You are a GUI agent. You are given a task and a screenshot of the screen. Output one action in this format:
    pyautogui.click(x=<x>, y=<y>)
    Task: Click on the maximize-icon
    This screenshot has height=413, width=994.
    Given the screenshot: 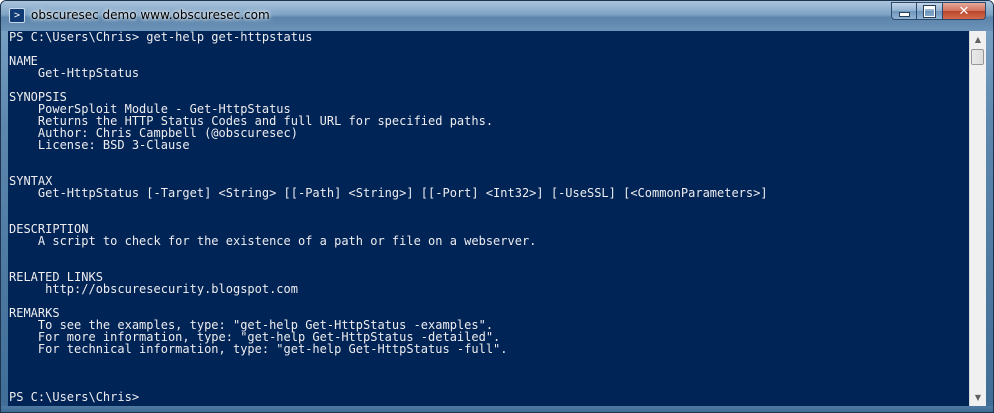 What is the action you would take?
    pyautogui.click(x=929, y=11)
    